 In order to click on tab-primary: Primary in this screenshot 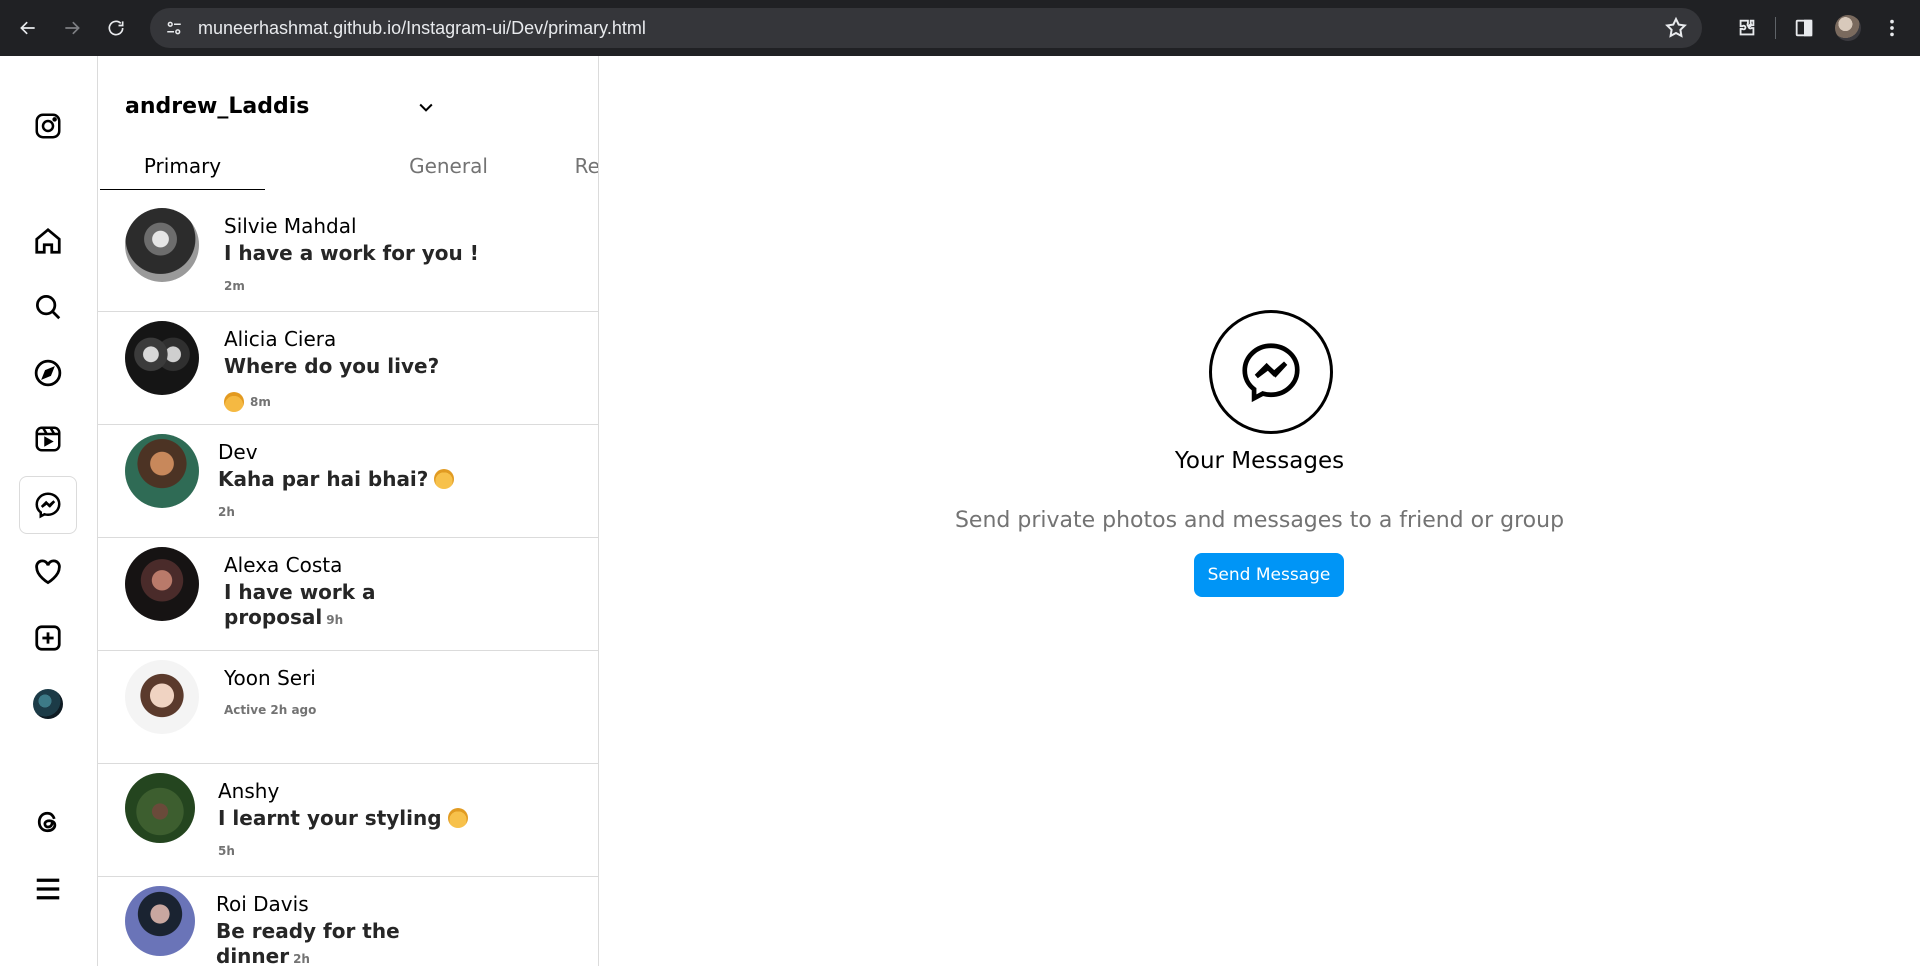, I will do `click(182, 166)`.